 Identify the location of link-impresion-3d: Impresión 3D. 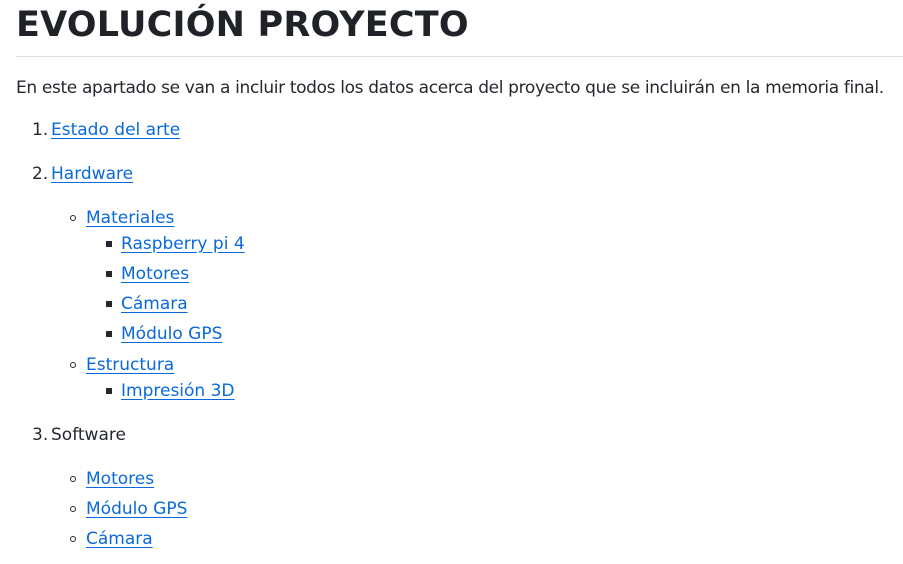
(178, 391).